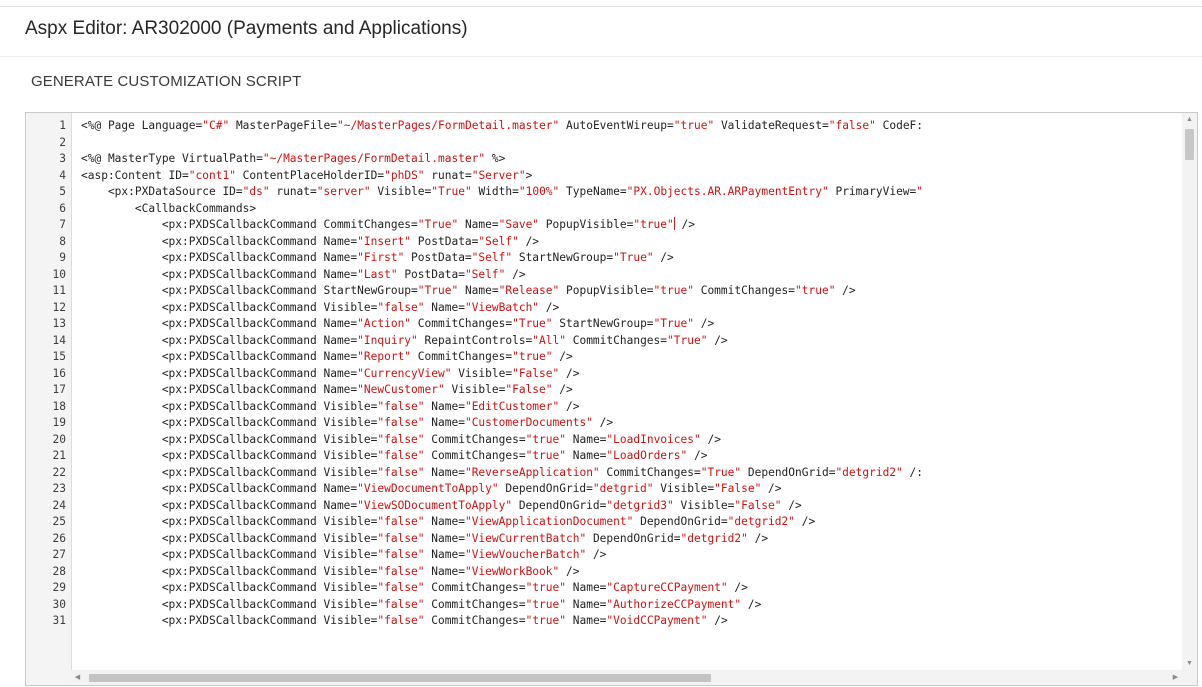 This screenshot has width=1202, height=687. What do you see at coordinates (59, 439) in the screenshot?
I see `line-number: 20` at bounding box center [59, 439].